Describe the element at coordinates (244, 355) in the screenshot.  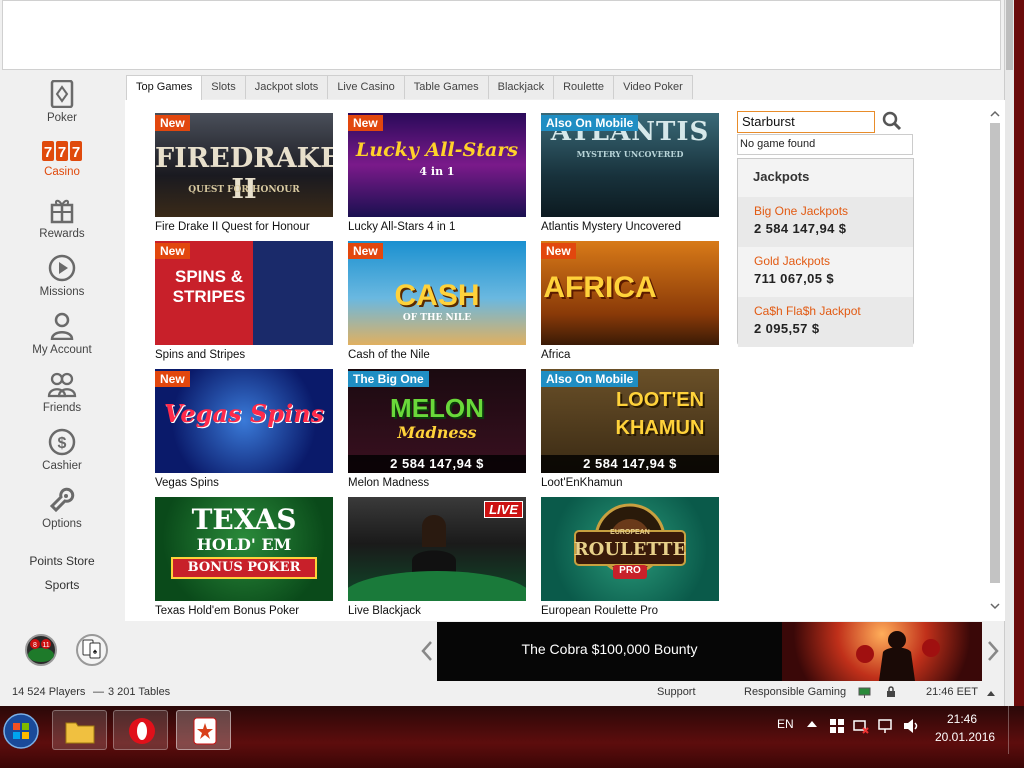
I see `game-name: Spins and Stripes` at that location.